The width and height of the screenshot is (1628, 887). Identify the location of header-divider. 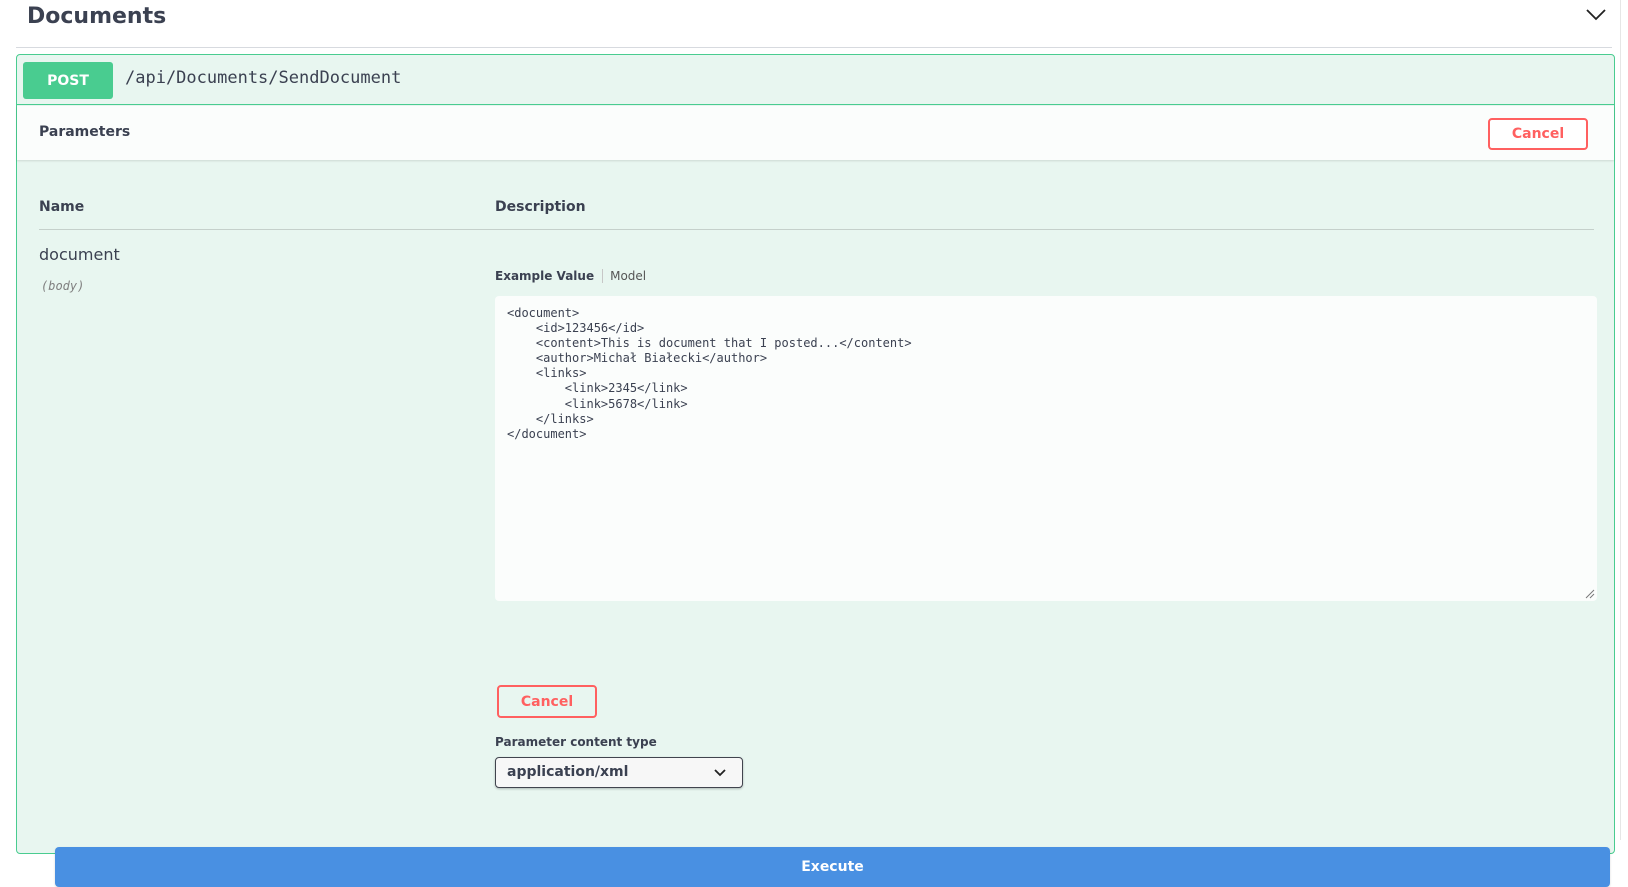
(816, 229).